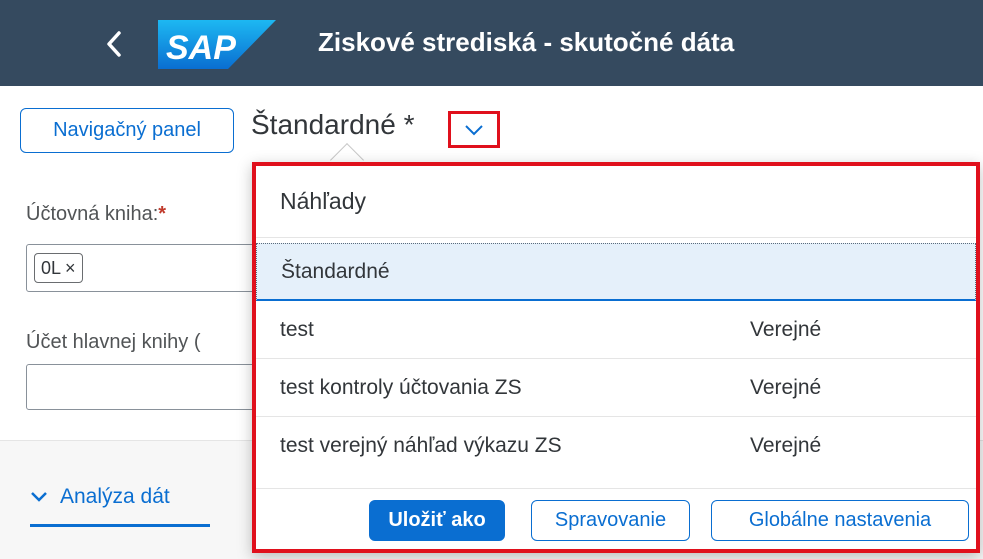 The width and height of the screenshot is (983, 559). I want to click on app-title: Ziskové strediská - skutočné dáta, so click(526, 42).